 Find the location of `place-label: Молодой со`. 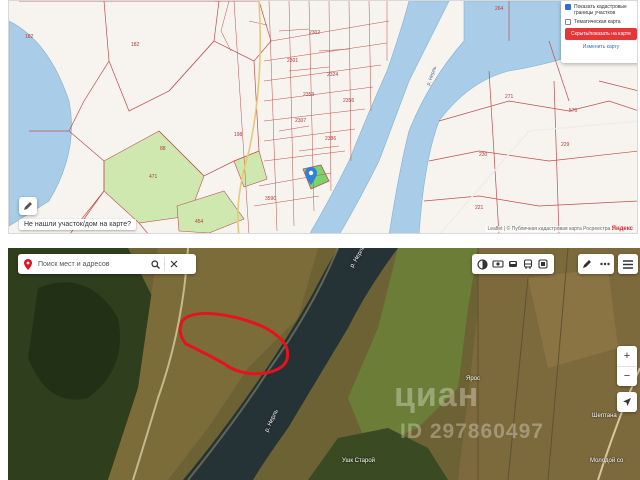

place-label: Молодой со is located at coordinates (607, 461).